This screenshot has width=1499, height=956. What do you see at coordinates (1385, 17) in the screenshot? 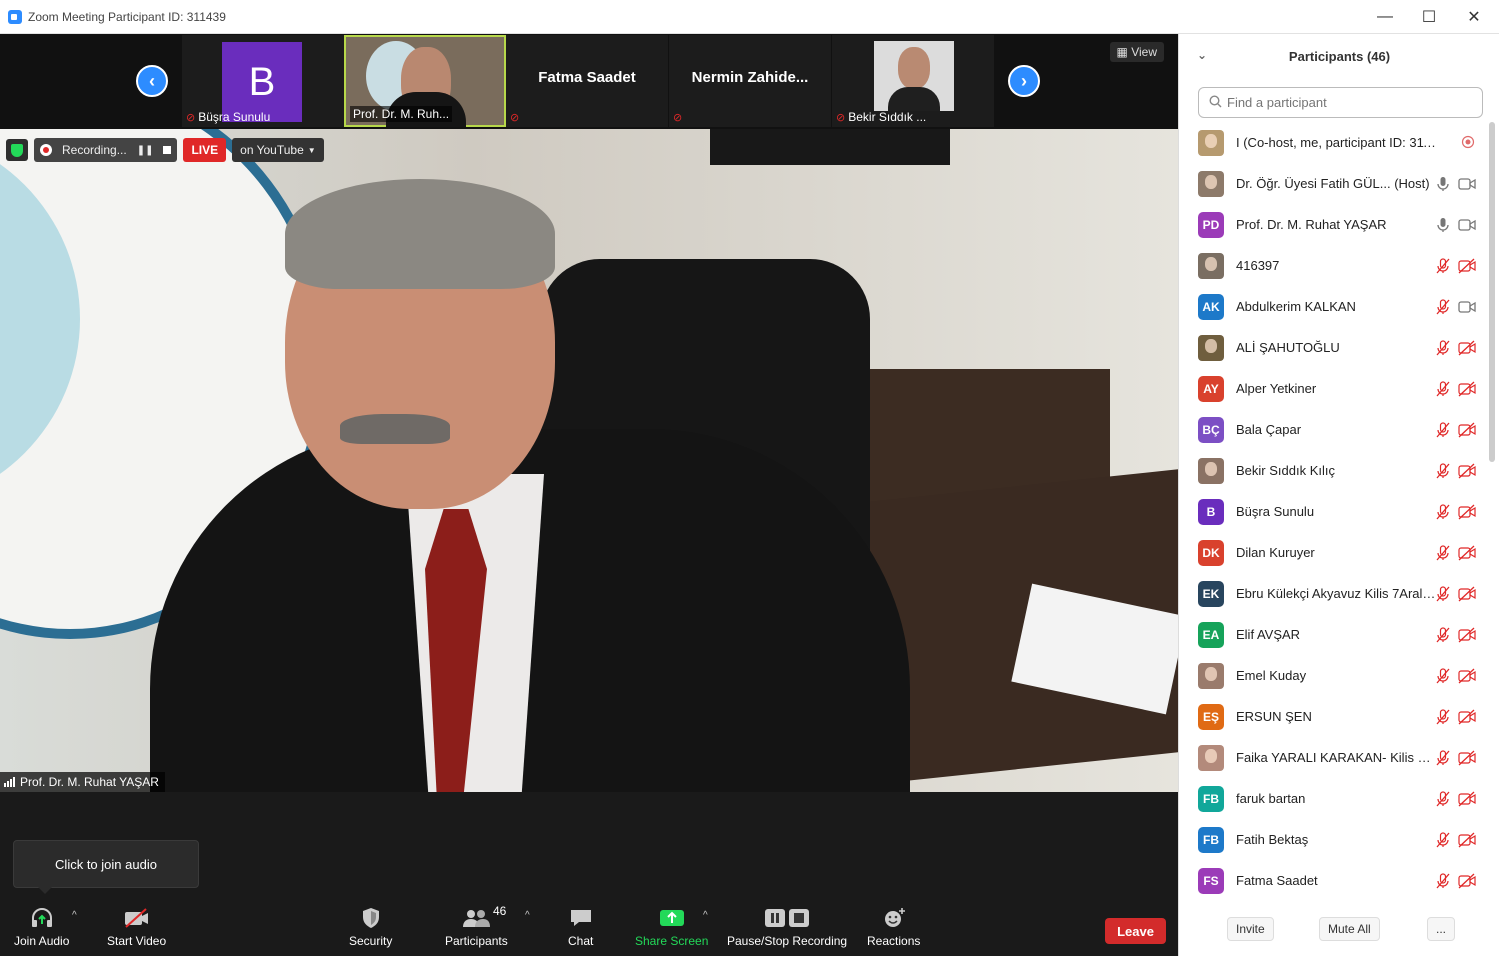
I see `minimize-button: —` at bounding box center [1385, 17].